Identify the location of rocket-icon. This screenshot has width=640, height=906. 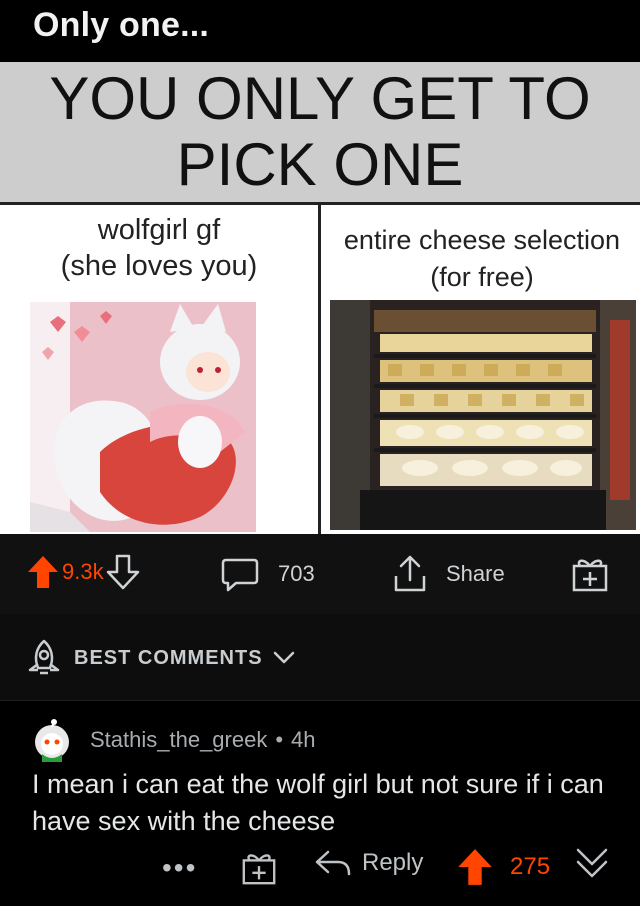
(44, 658).